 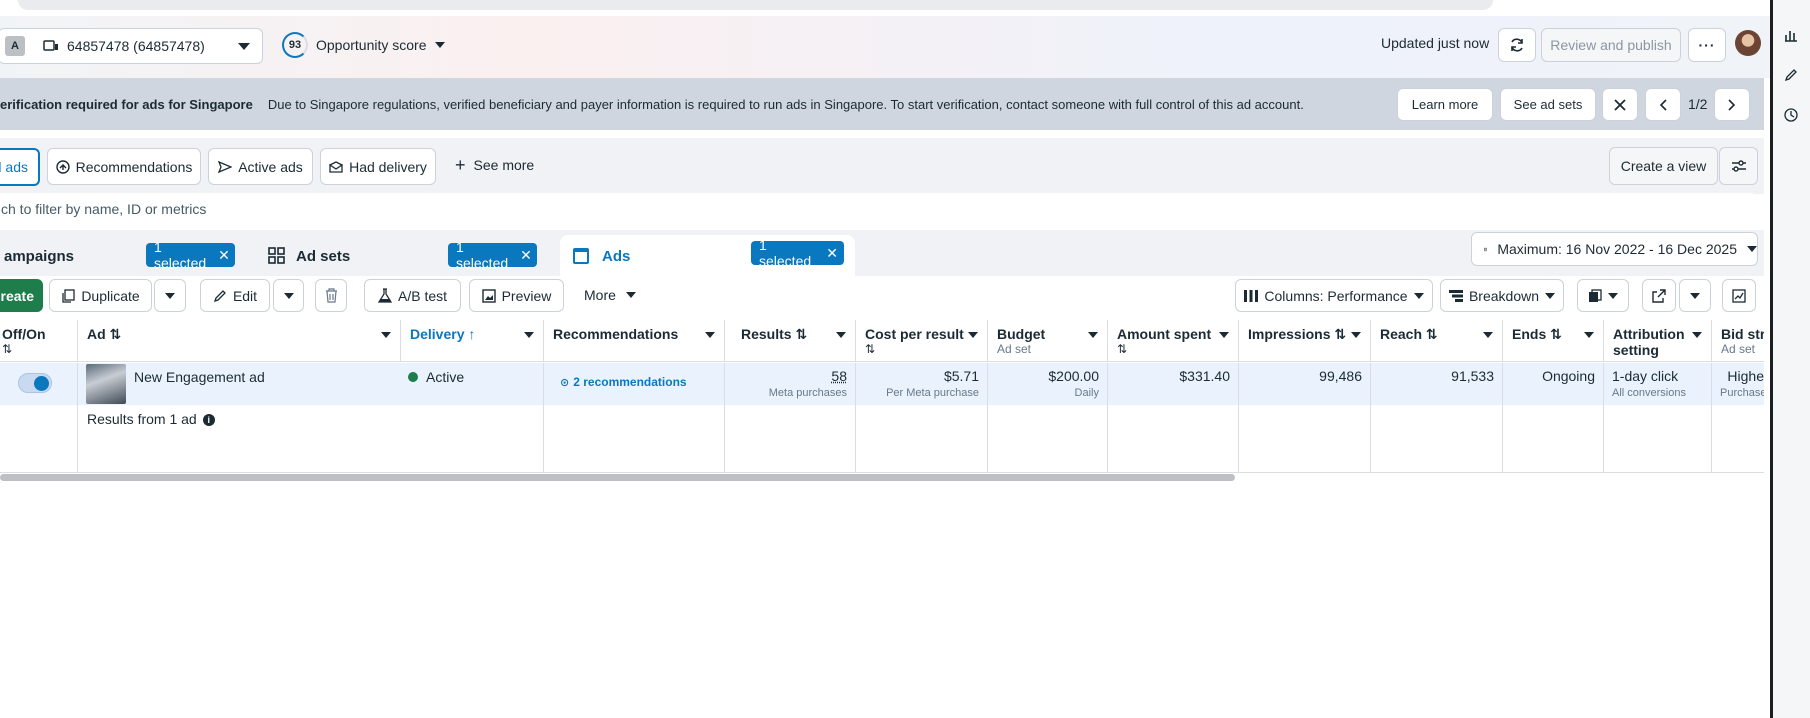 What do you see at coordinates (1435, 43) in the screenshot?
I see `updated-status: Updated just now` at bounding box center [1435, 43].